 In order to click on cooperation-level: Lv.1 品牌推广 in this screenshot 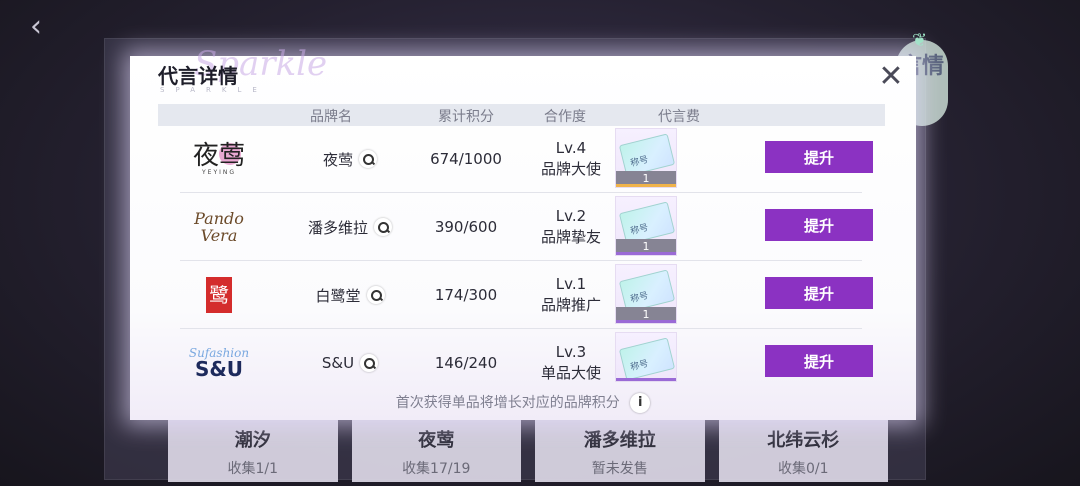, I will do `click(571, 295)`.